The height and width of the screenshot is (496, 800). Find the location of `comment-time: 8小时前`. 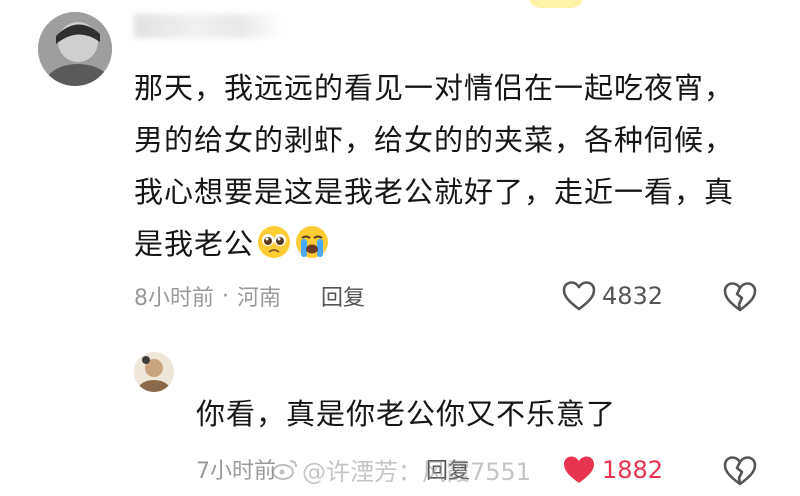

comment-time: 8小时前 is located at coordinates (174, 298).